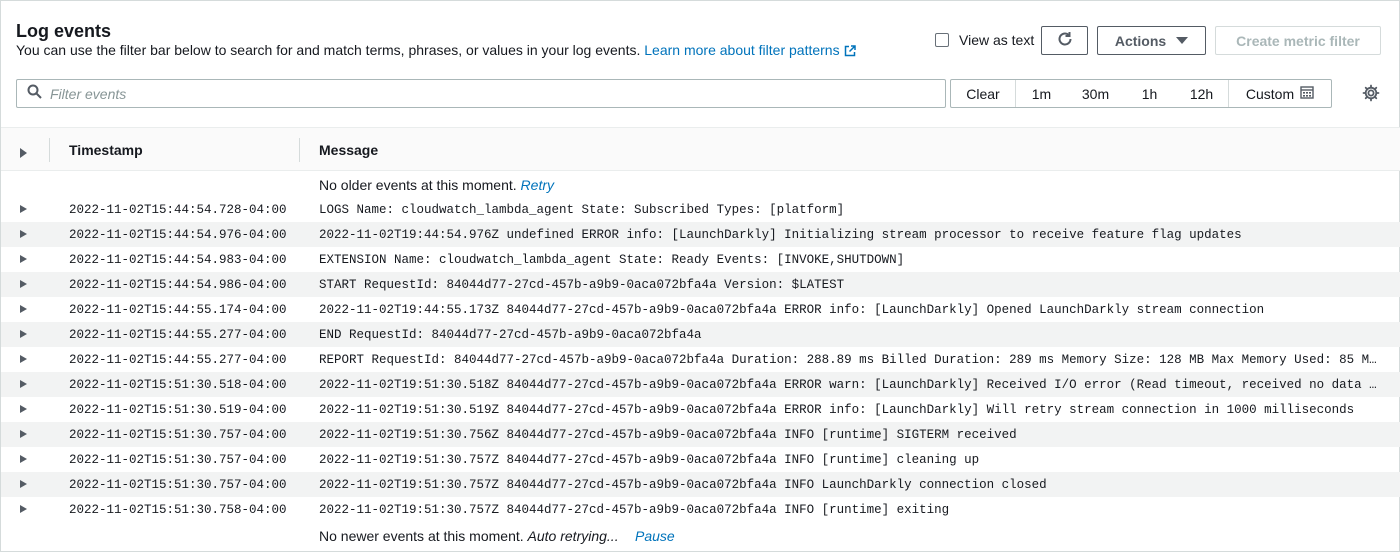 Image resolution: width=1400 pixels, height=552 pixels. What do you see at coordinates (178, 235) in the screenshot?
I see `row-timestamp: 2022-11-02T15:44:54.976-04:00` at bounding box center [178, 235].